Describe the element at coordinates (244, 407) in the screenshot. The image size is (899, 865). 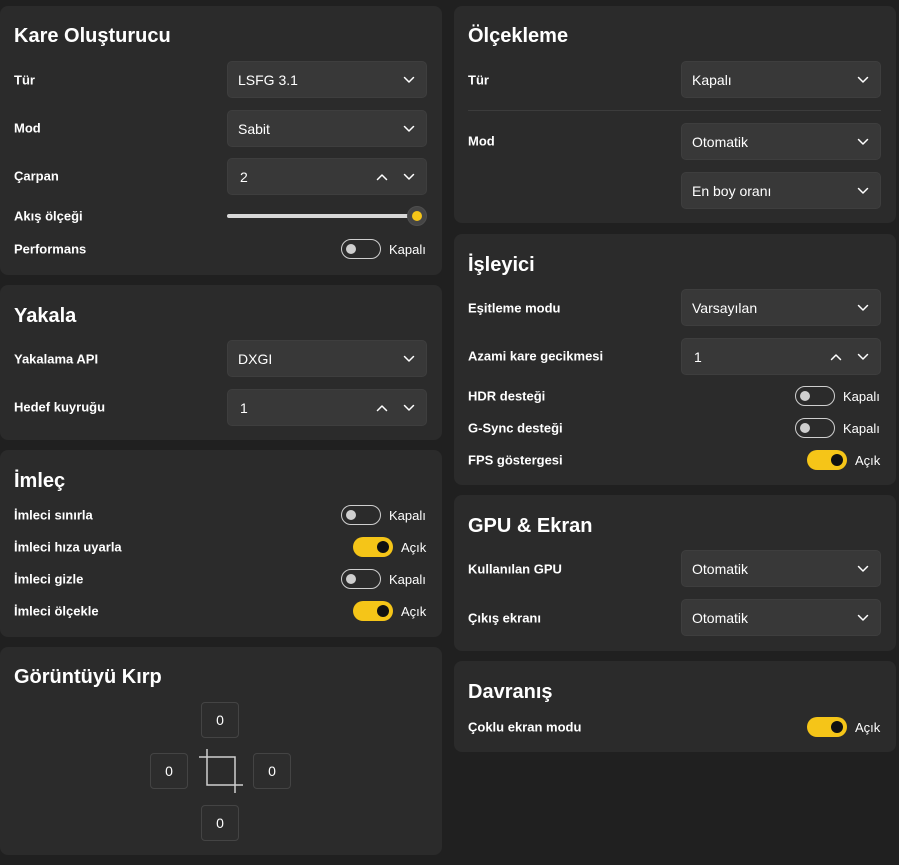
I see `target-queue-value: 1` at that location.